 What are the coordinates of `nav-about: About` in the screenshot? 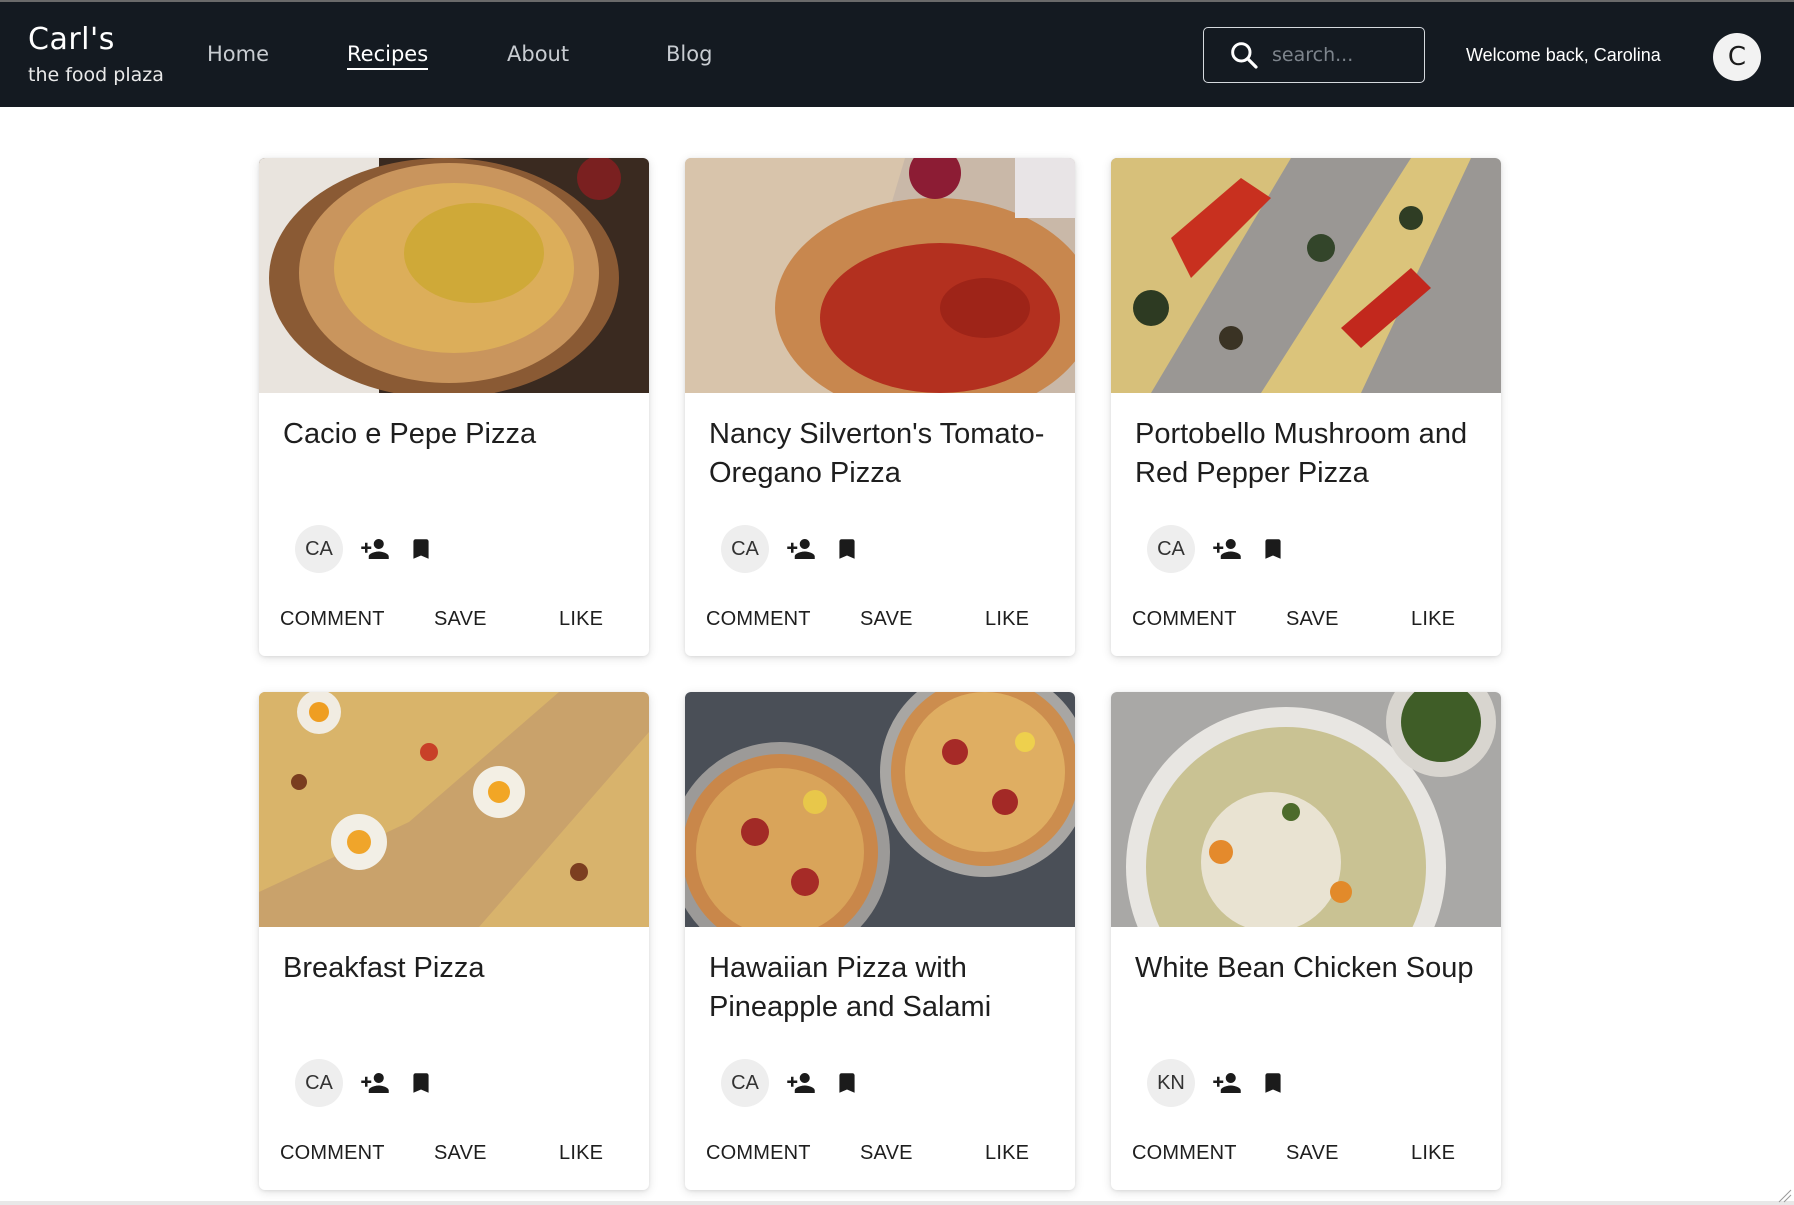 It's located at (538, 54).